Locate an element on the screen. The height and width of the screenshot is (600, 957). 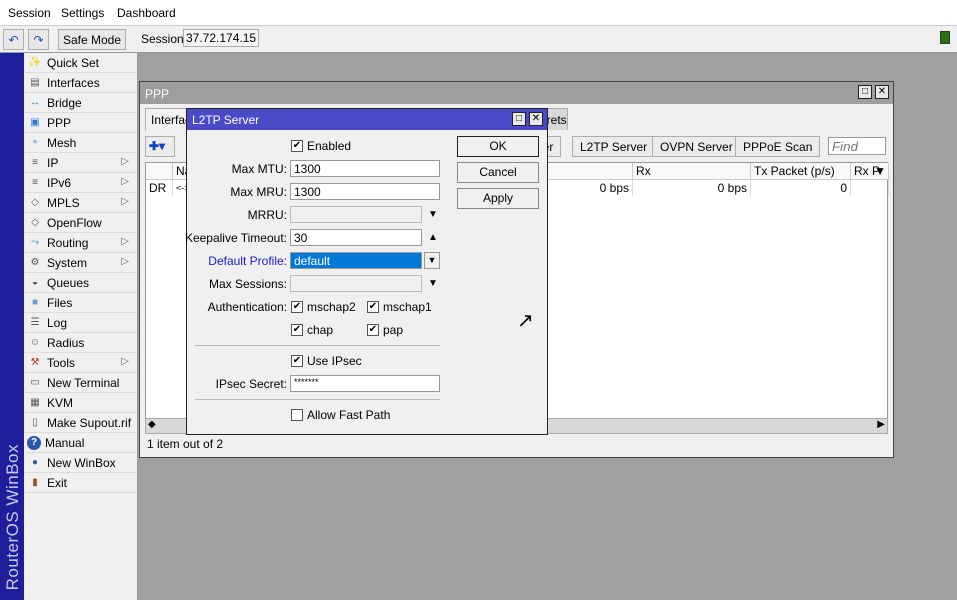
sidebar-item-manual: ? Manual is located at coordinates (80, 443).